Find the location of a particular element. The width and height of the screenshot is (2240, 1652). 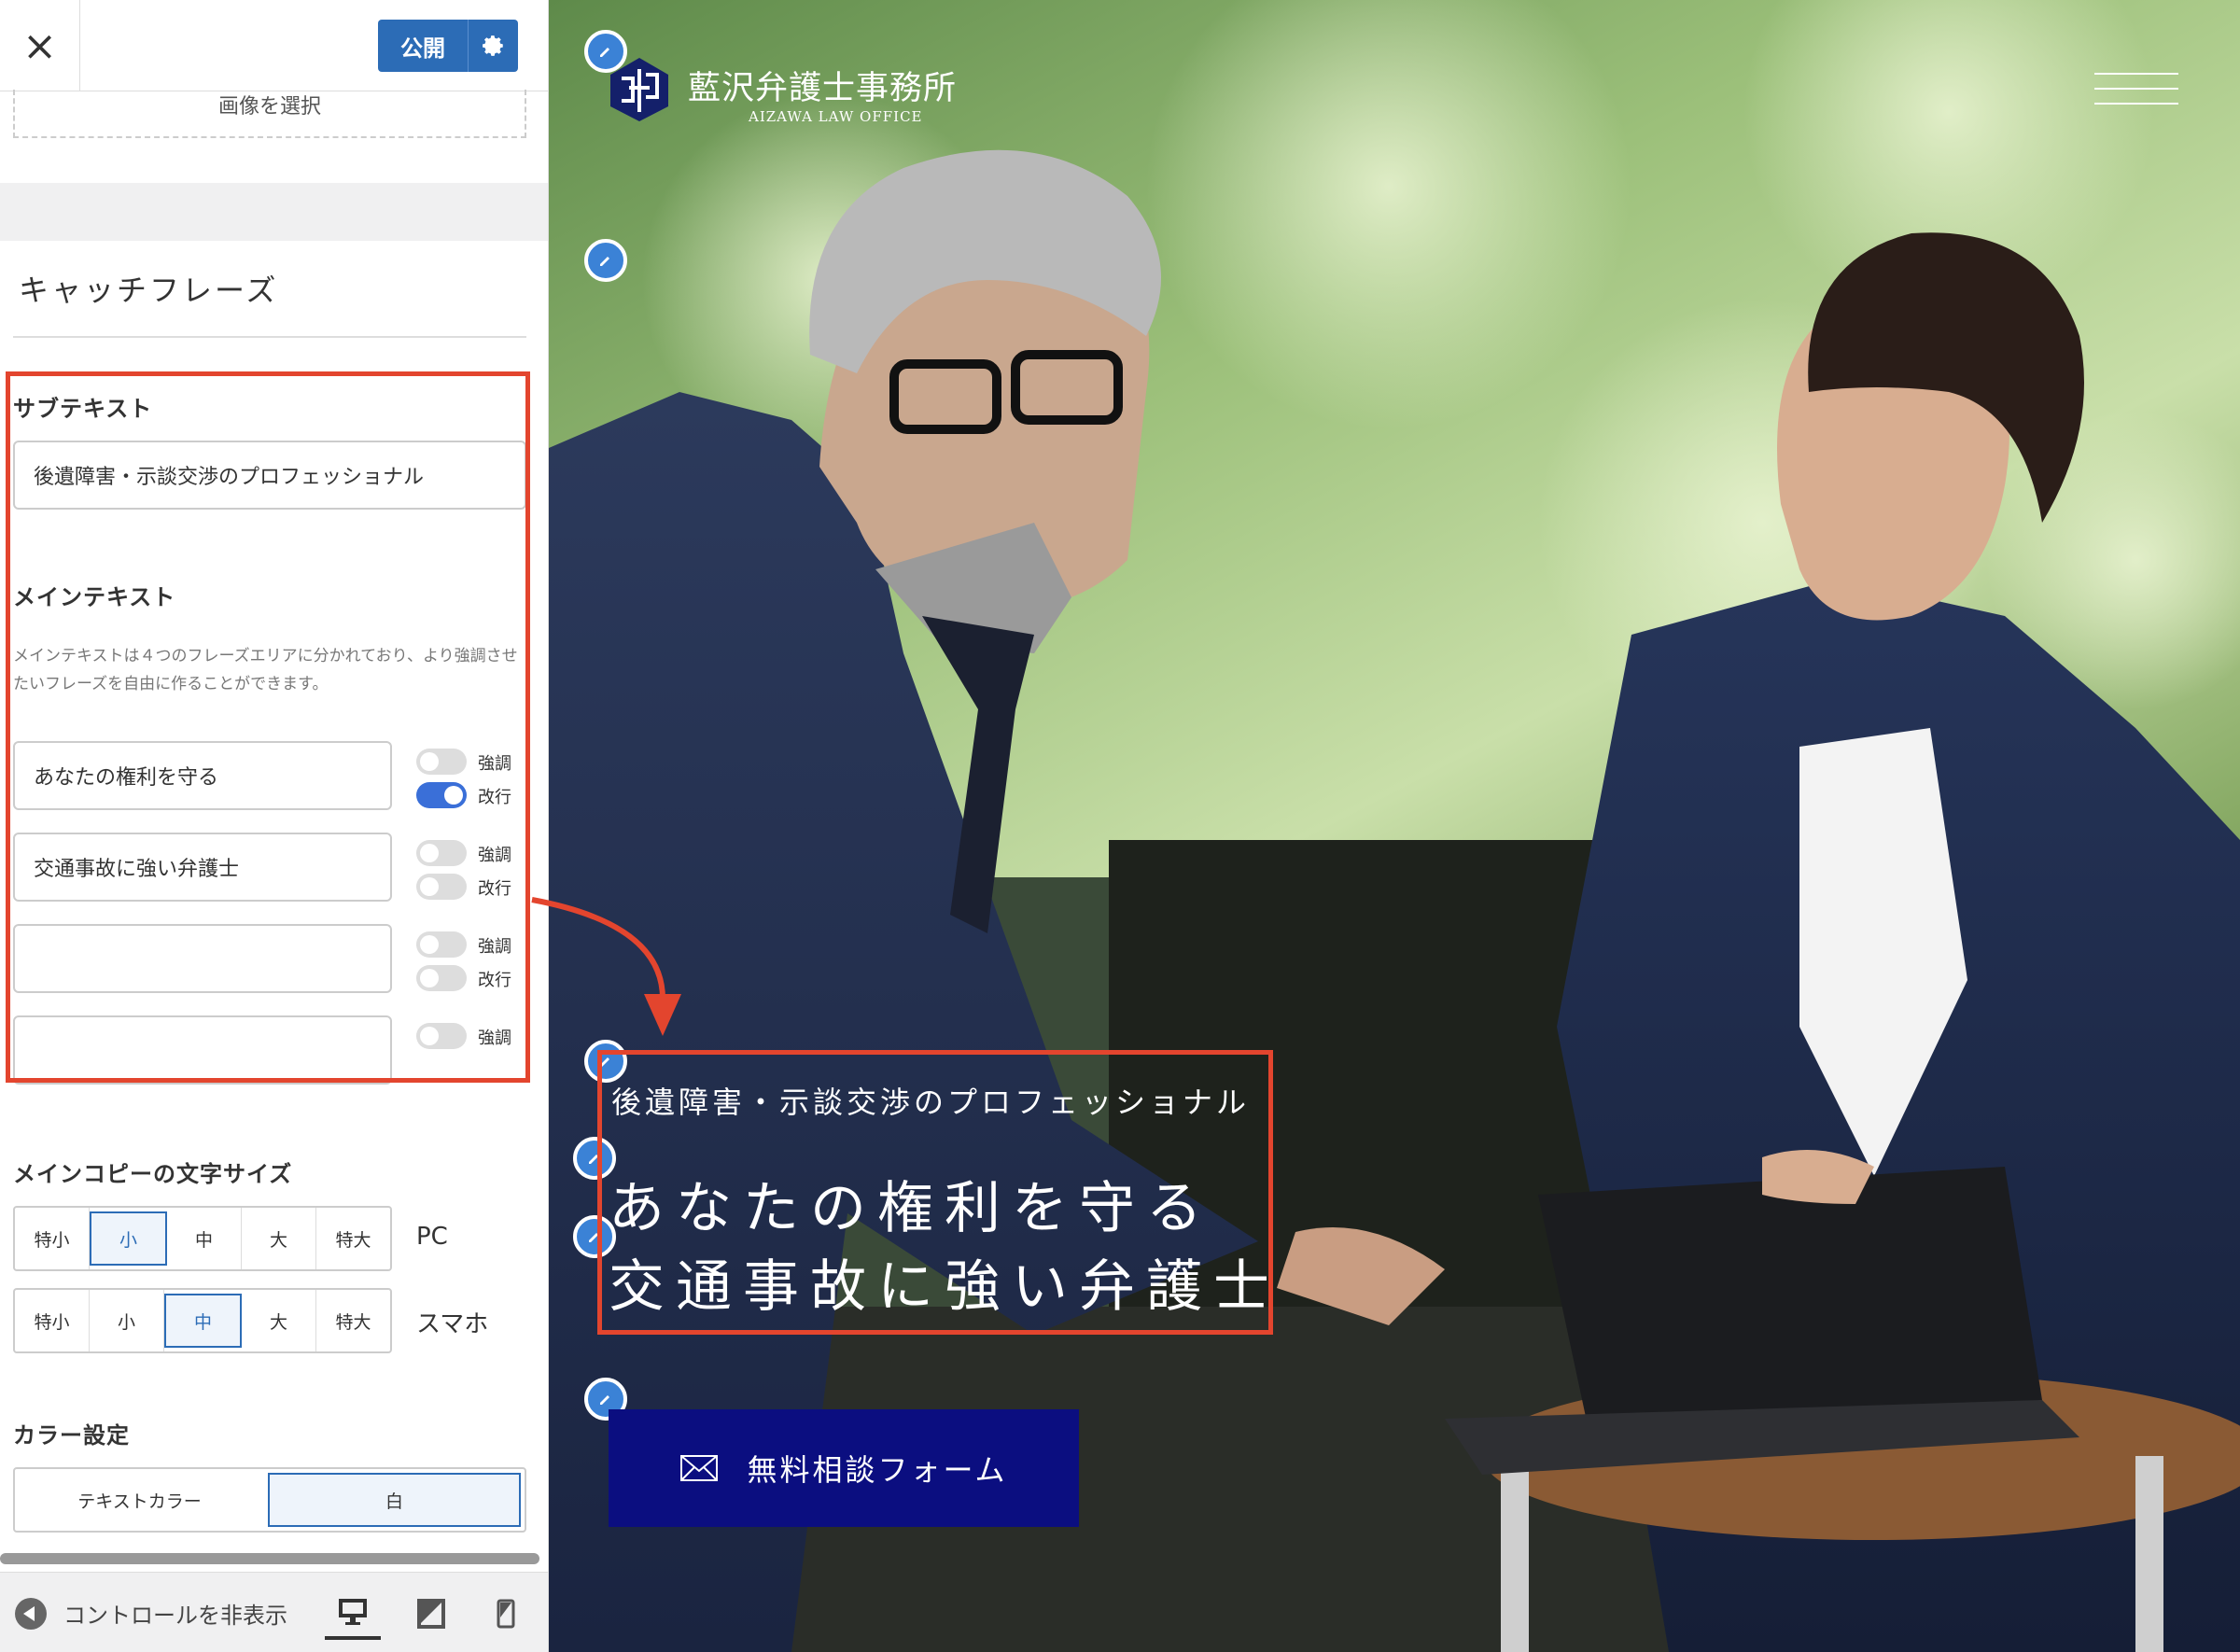

pc-size-option: 中 is located at coordinates (204, 1238).